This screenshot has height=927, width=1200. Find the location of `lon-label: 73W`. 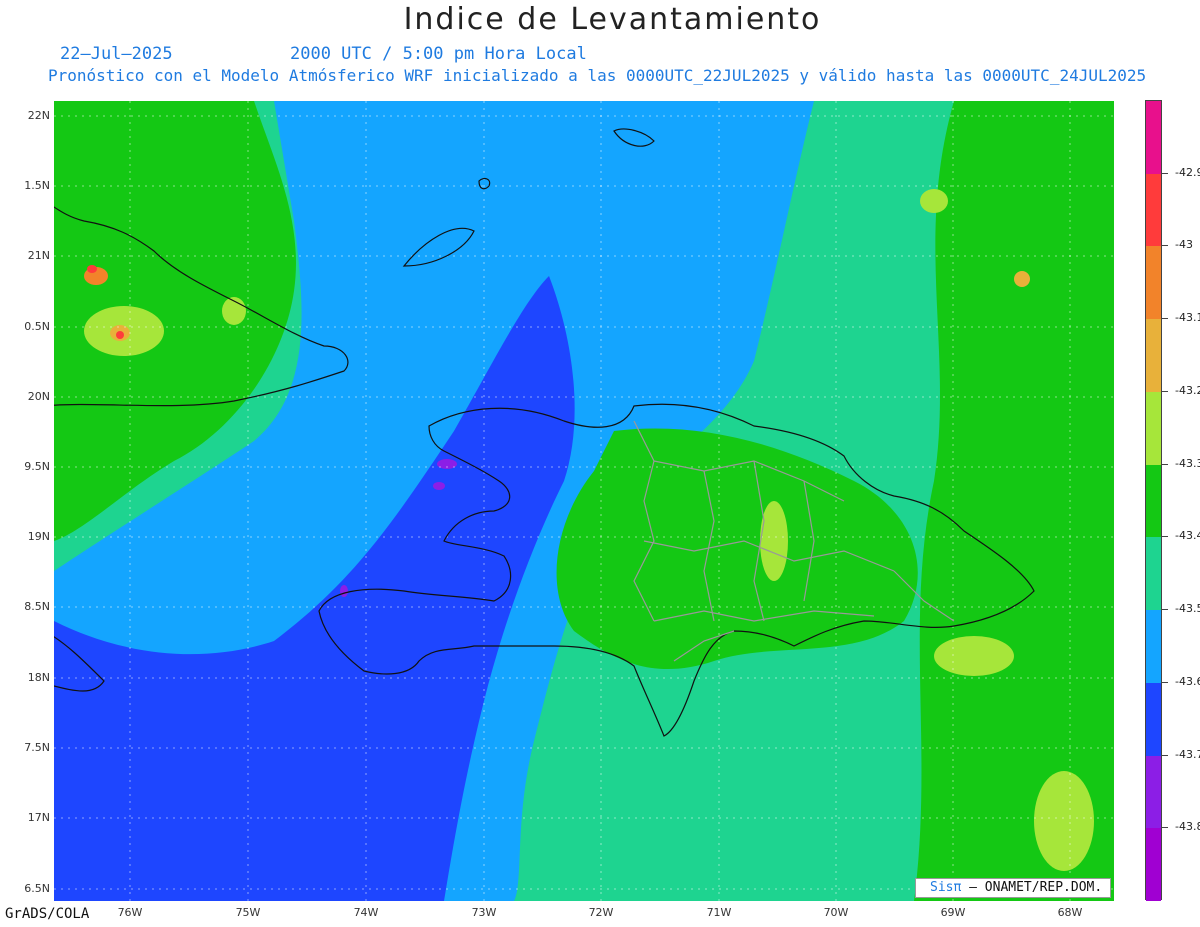

lon-label: 73W is located at coordinates (484, 912).